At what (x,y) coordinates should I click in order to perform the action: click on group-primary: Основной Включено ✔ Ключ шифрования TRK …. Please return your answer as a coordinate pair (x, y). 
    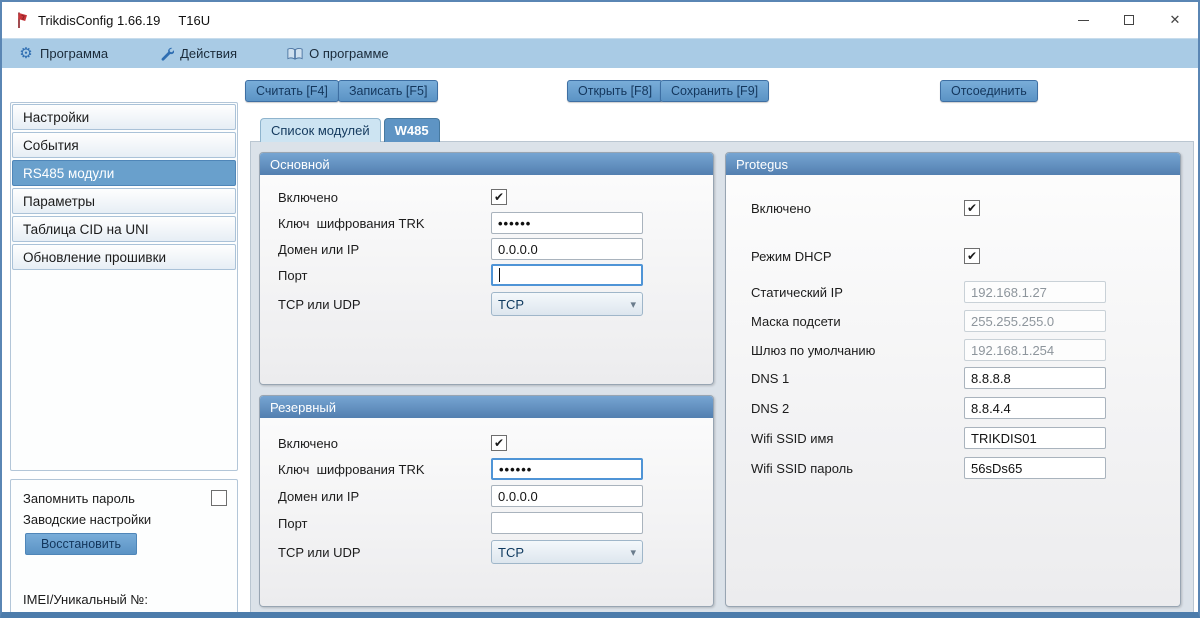
    Looking at the image, I should click on (486, 268).